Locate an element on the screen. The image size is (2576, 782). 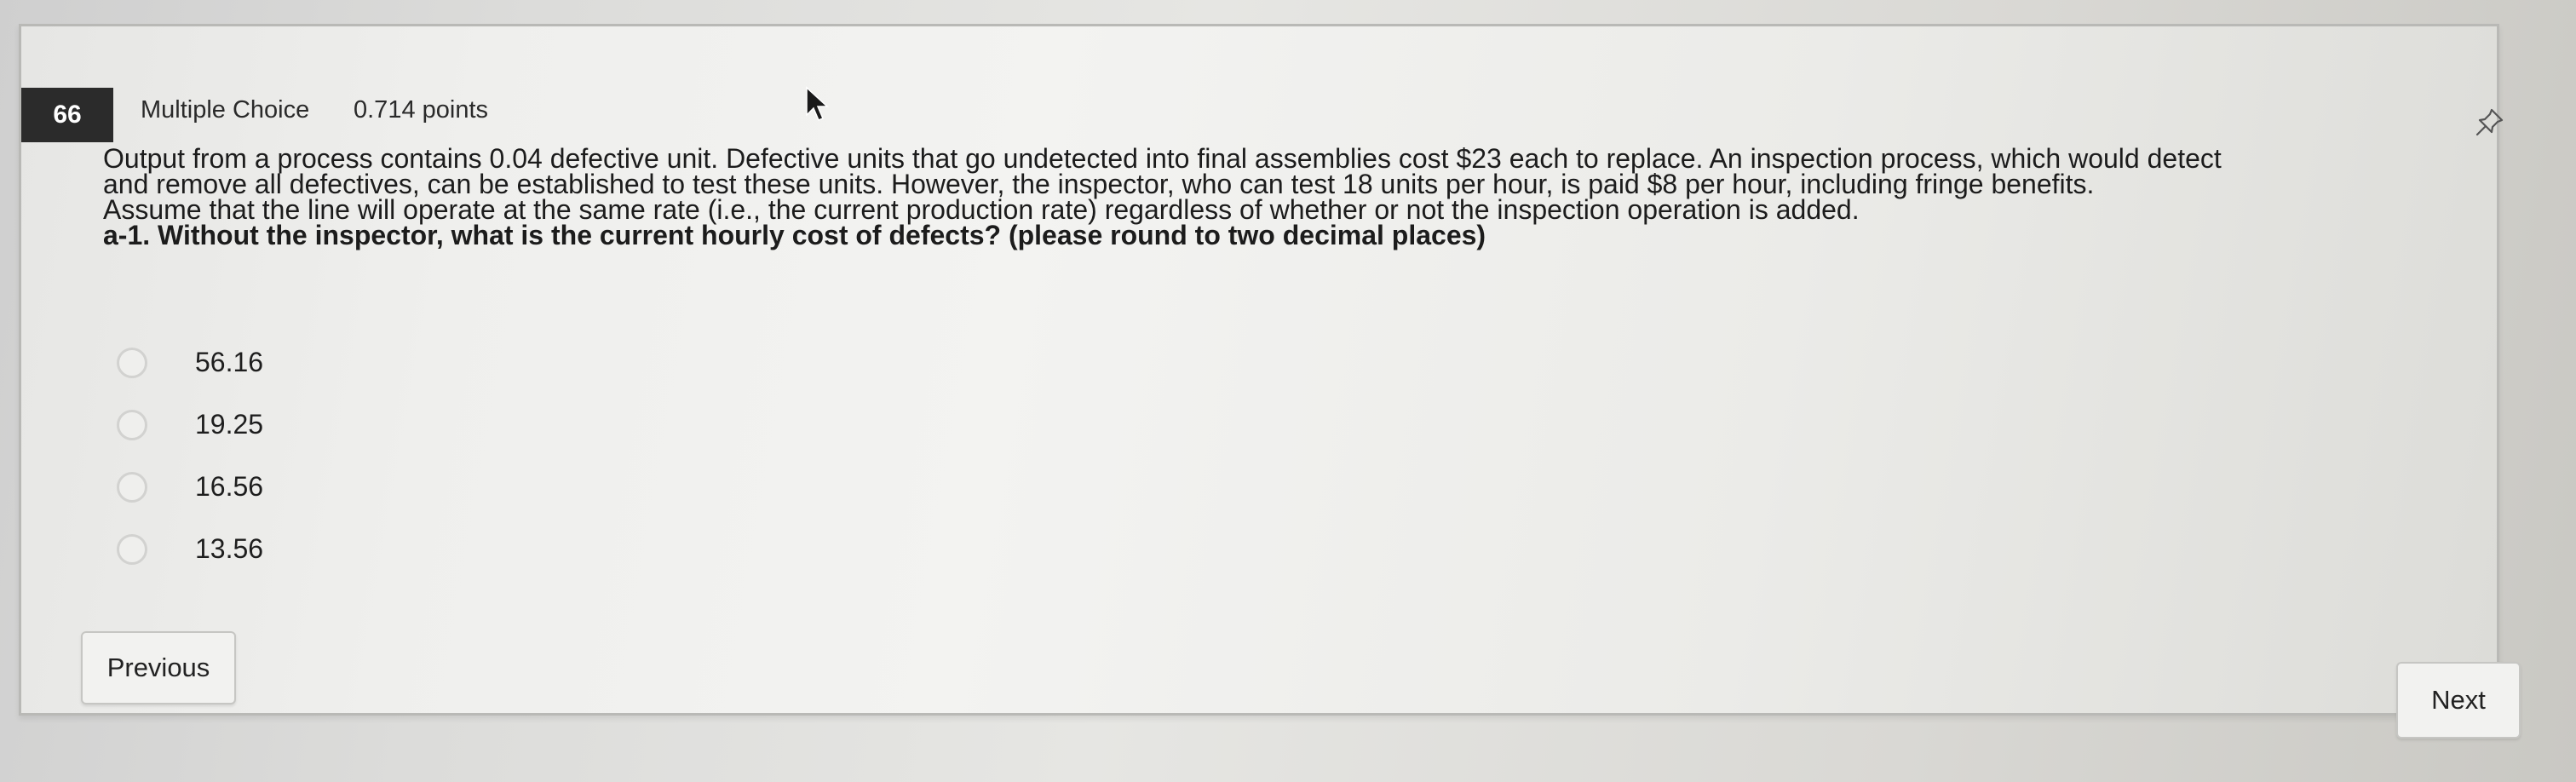
answer-option: 19.25 is located at coordinates (185, 425).